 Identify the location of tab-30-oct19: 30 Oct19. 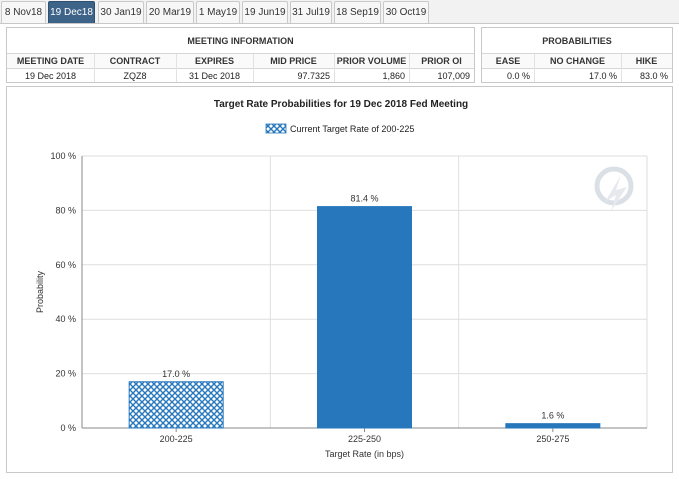
(406, 12).